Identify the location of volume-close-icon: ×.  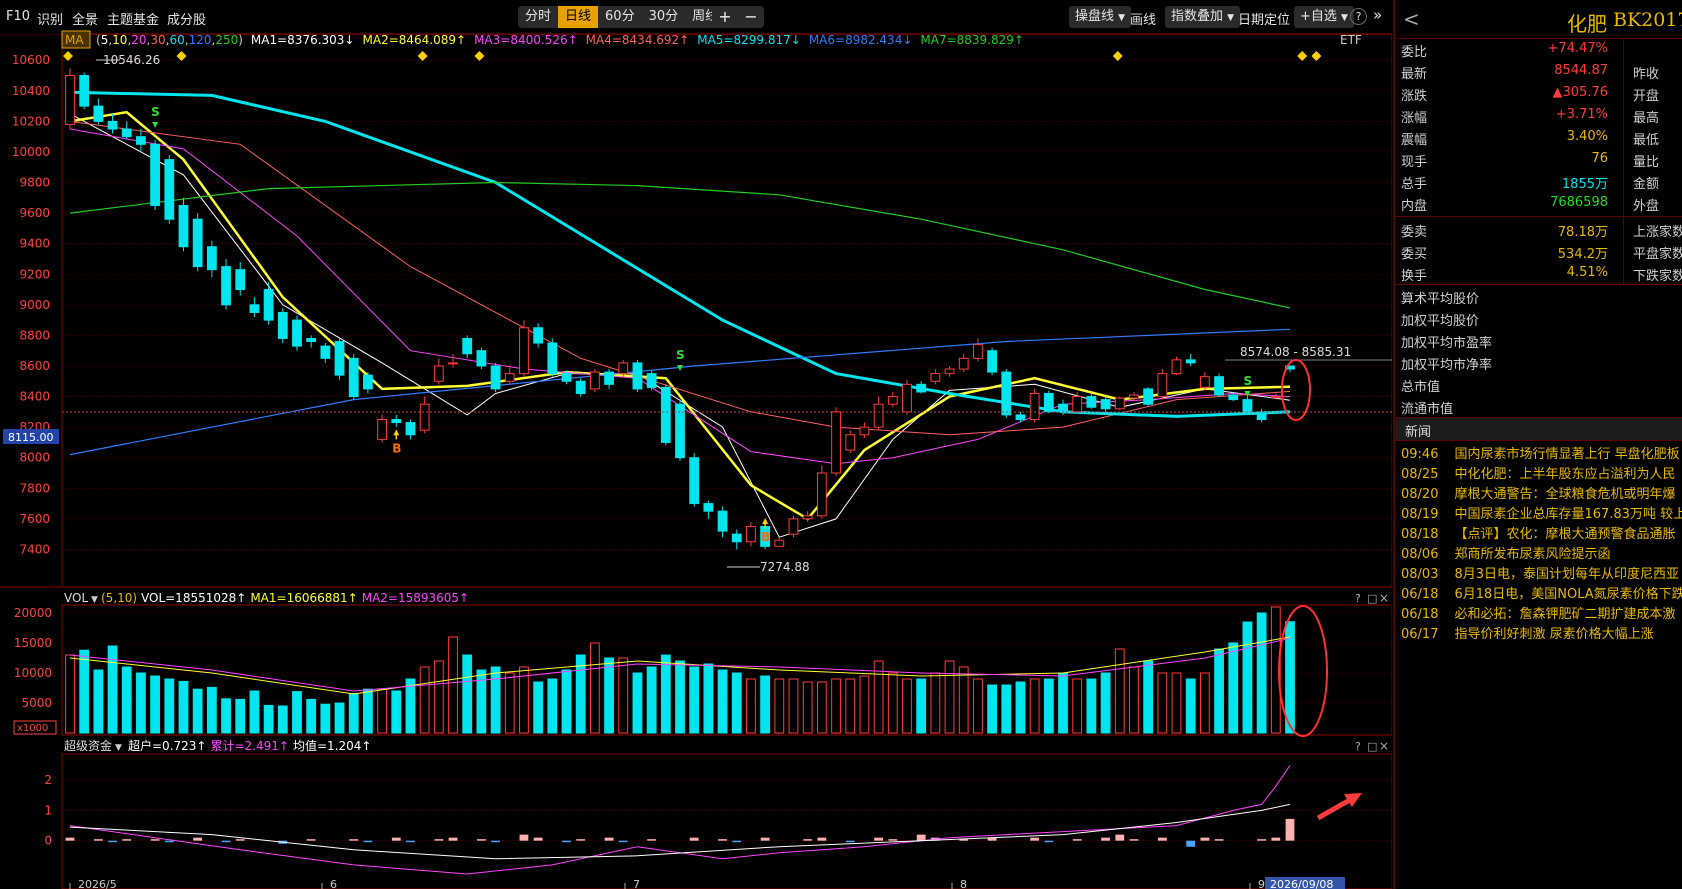
(1384, 598).